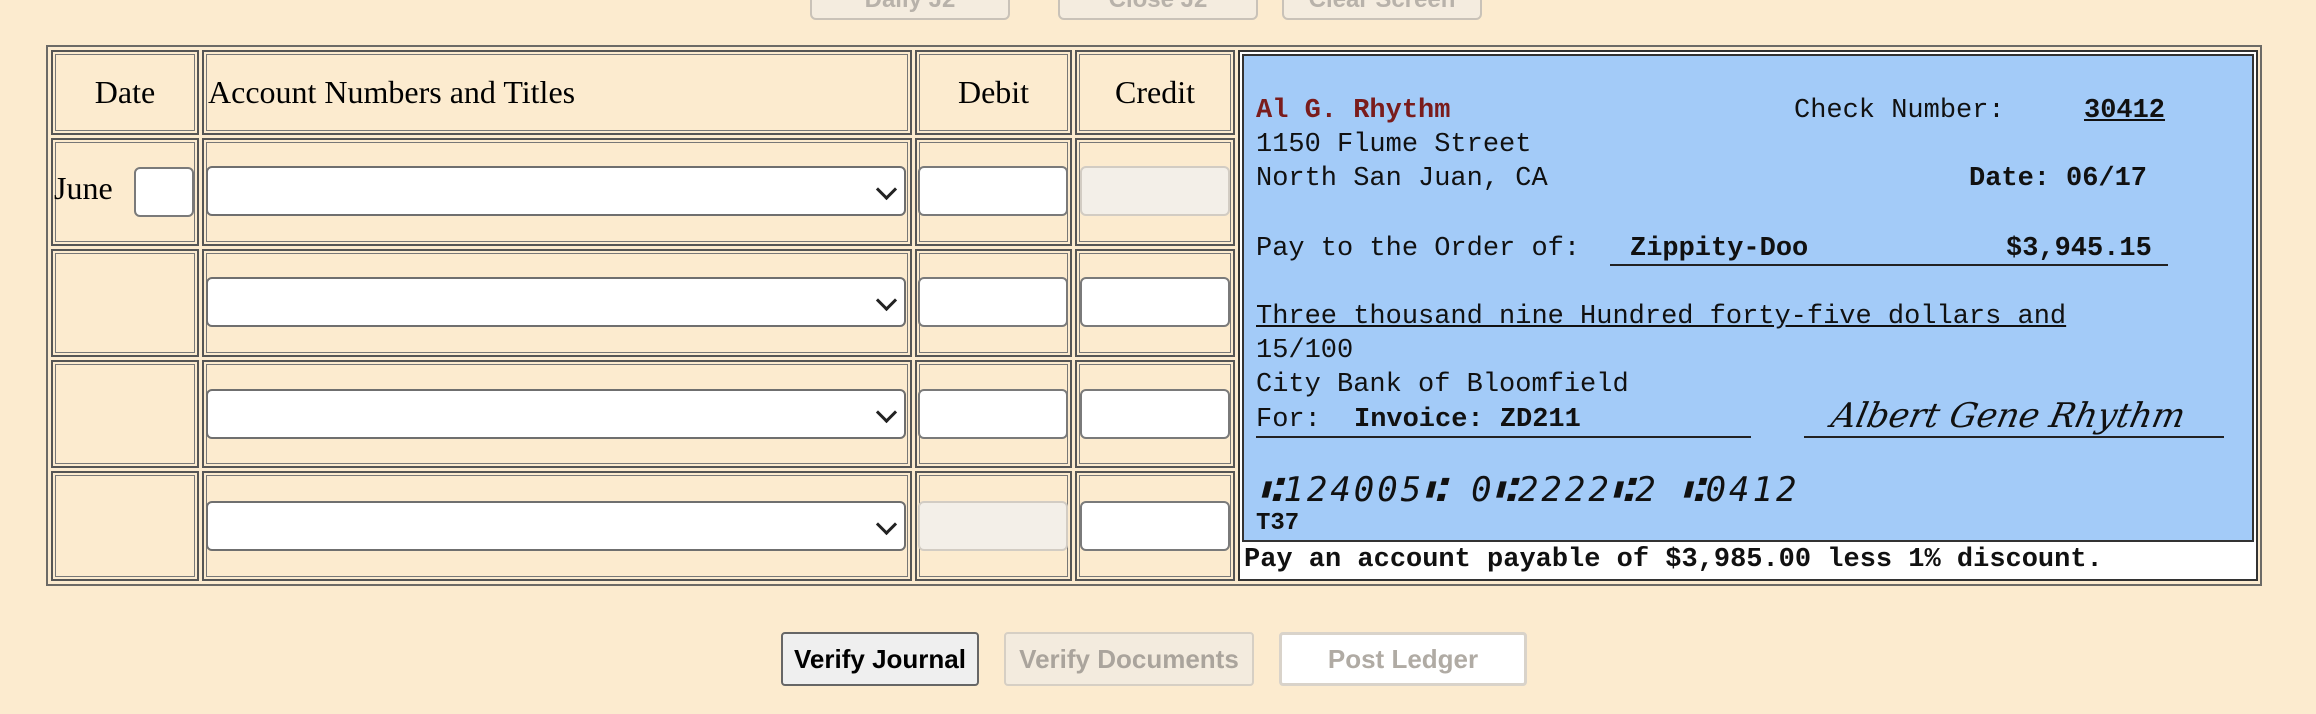  Describe the element at coordinates (2125, 111) in the screenshot. I see `check-number: 30412` at that location.